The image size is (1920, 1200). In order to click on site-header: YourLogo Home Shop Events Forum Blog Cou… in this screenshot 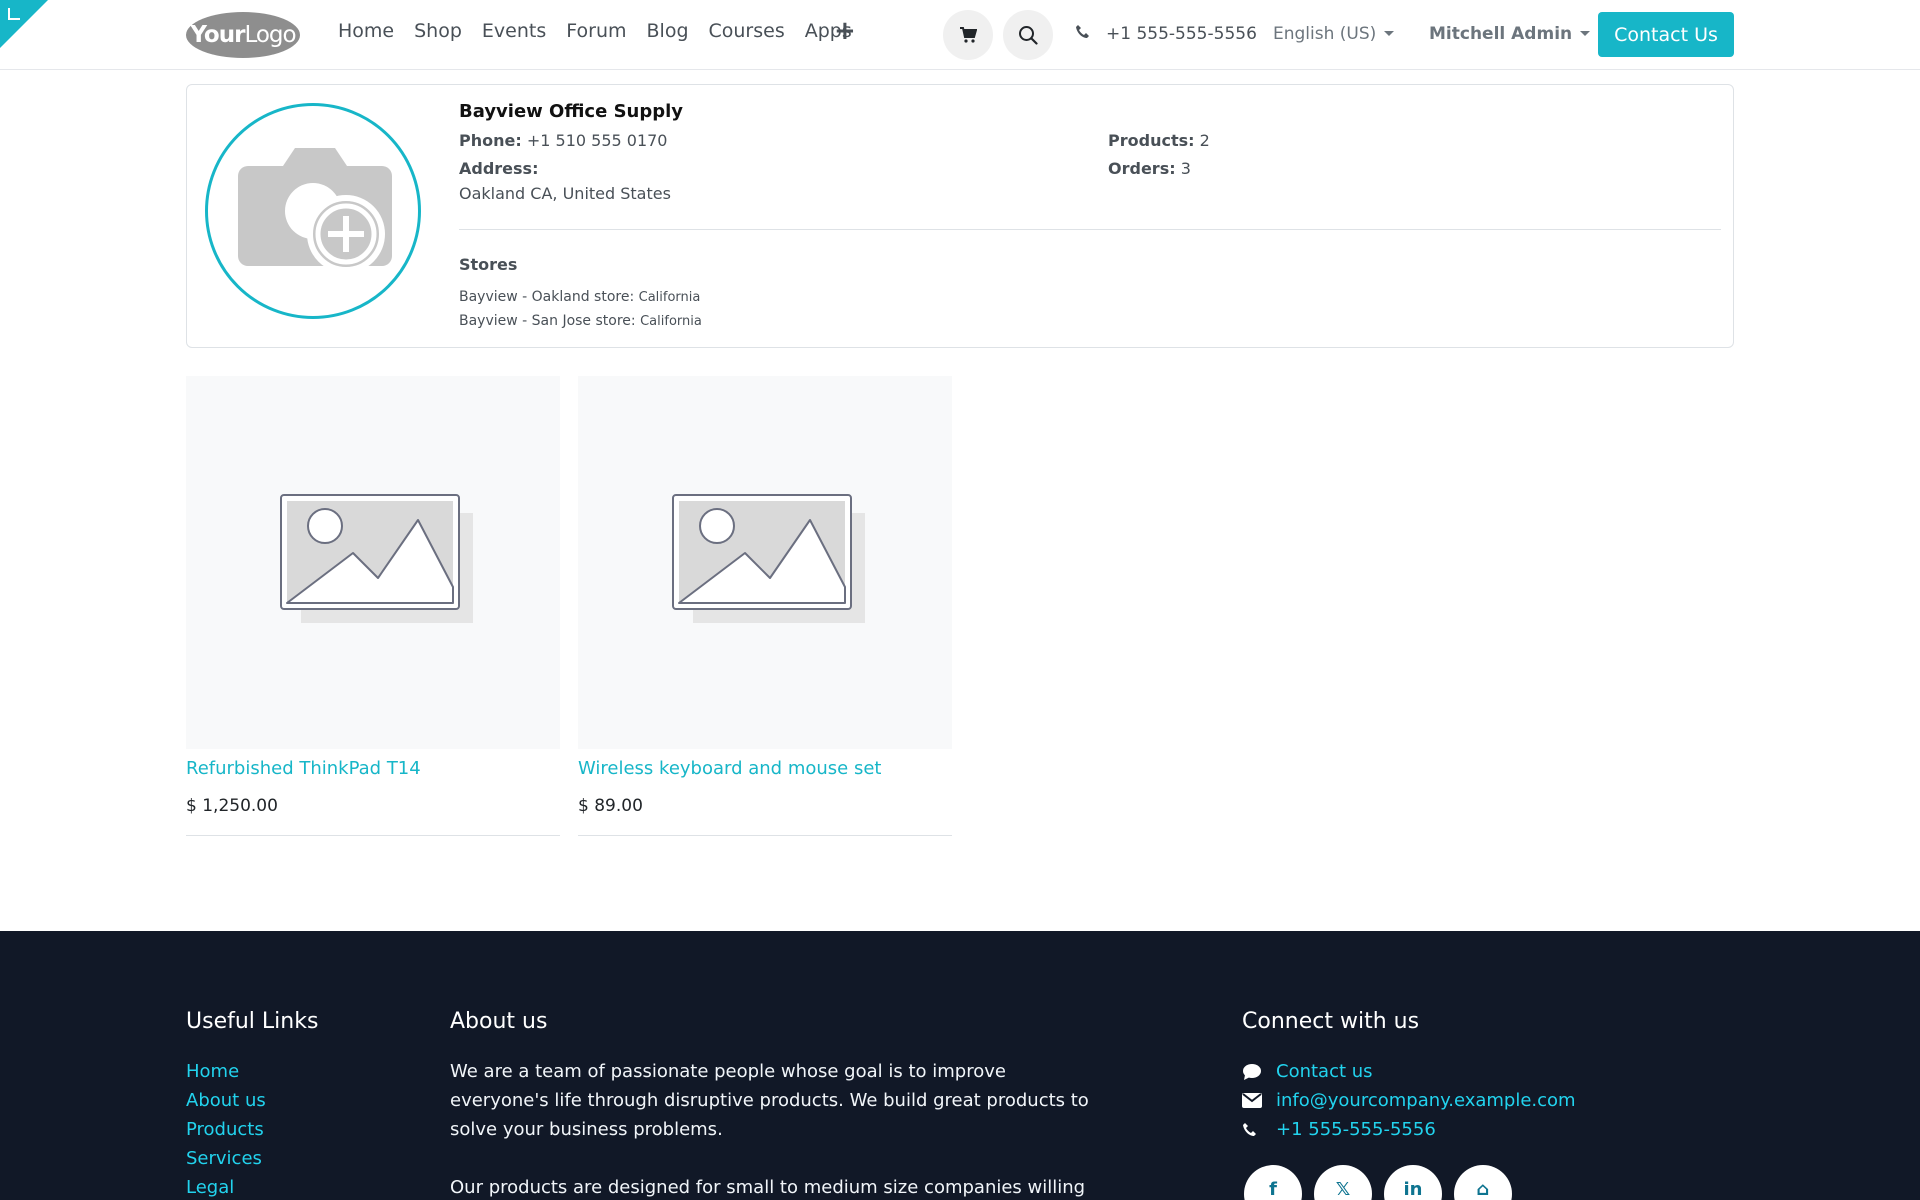, I will do `click(960, 35)`.